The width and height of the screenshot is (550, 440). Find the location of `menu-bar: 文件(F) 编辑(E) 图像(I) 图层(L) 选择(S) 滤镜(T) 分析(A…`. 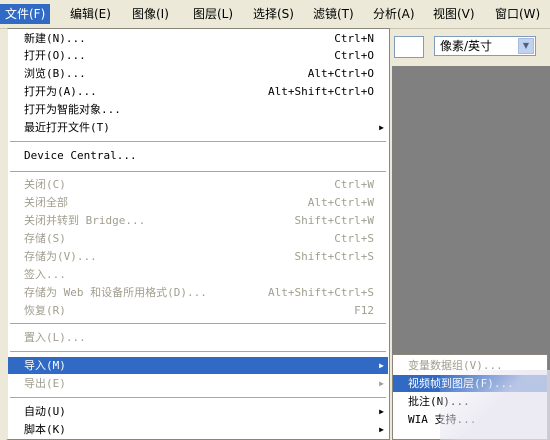

menu-bar: 文件(F) 编辑(E) 图像(I) 图层(L) 选择(S) 滤镜(T) 分析(A… is located at coordinates (275, 14).